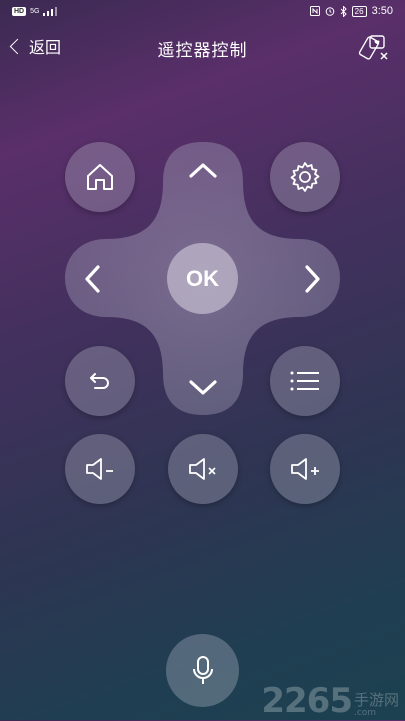 The image size is (405, 721). I want to click on watermark-number: 2265, so click(307, 701).